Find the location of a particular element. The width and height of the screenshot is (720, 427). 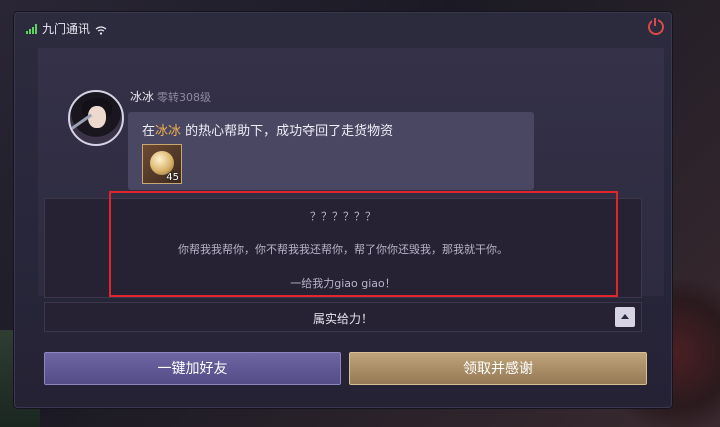

item-quantity: 45 is located at coordinates (172, 177).